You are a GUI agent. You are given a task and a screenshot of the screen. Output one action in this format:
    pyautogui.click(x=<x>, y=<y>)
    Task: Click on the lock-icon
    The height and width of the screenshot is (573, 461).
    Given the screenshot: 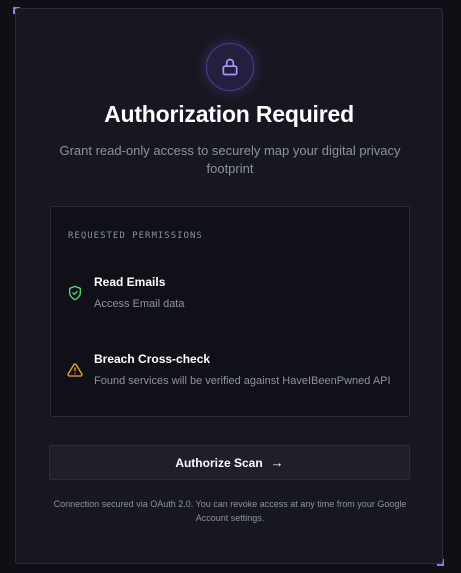 What is the action you would take?
    pyautogui.click(x=230, y=67)
    